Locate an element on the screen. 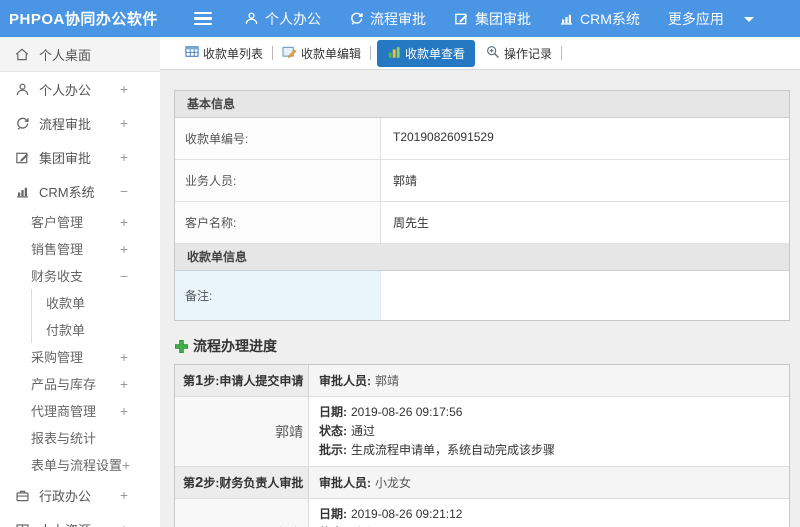 Image resolution: width=800 pixels, height=527 pixels. sidebar-item-label: 产品与库存 is located at coordinates (64, 384).